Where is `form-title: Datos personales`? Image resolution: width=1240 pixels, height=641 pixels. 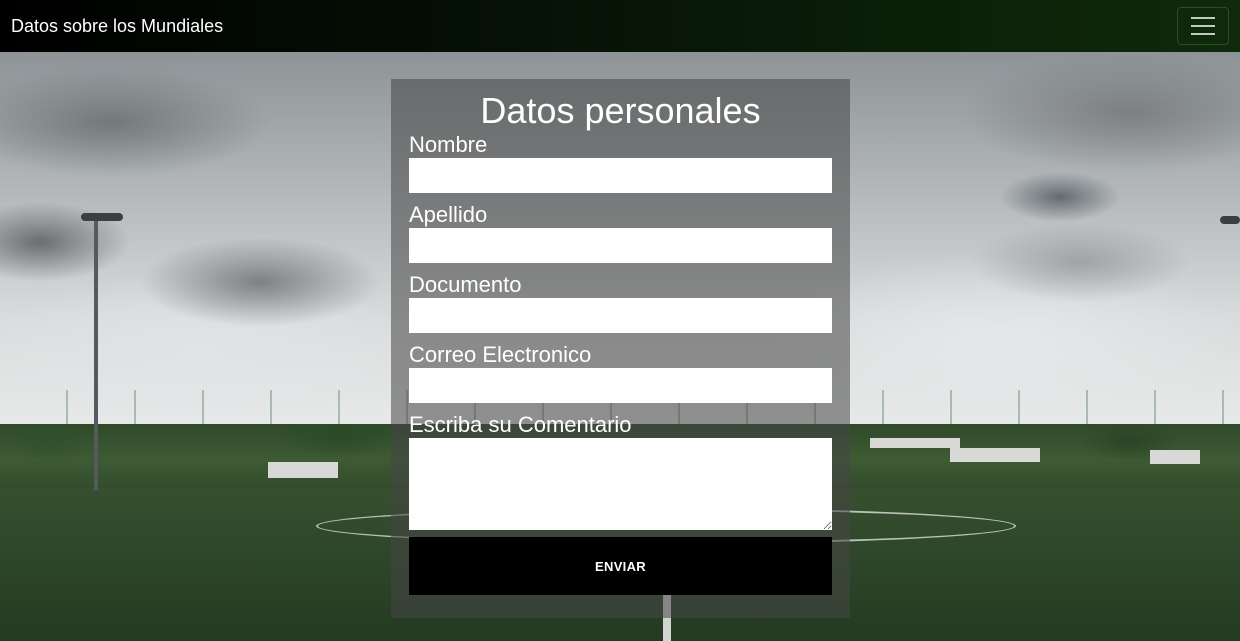
form-title: Datos personales is located at coordinates (620, 110).